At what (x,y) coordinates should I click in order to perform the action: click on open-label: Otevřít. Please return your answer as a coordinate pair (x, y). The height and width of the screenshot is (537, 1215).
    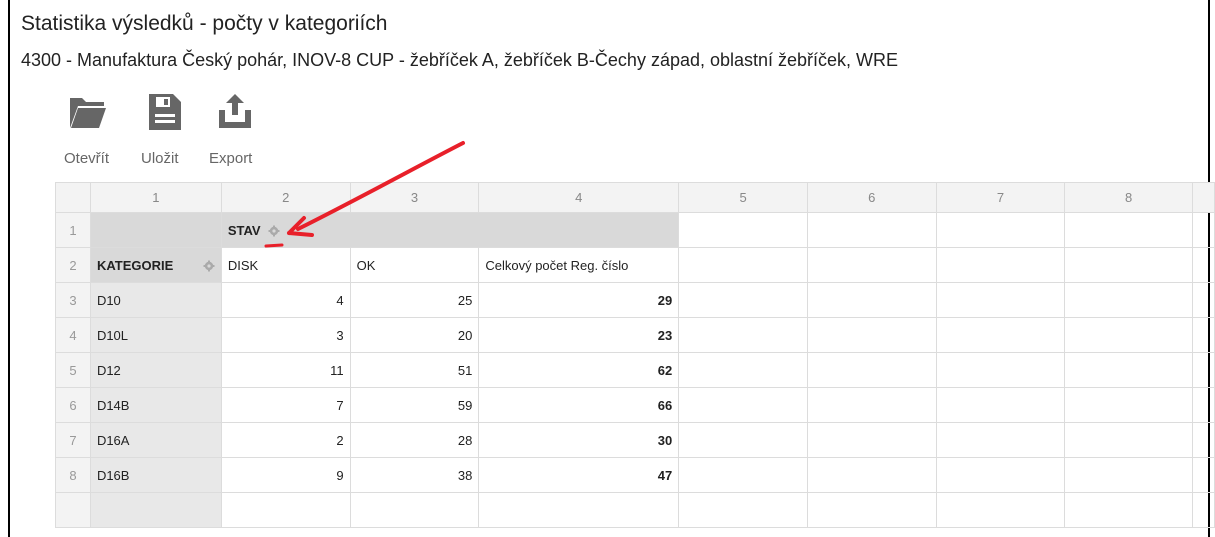
    Looking at the image, I should click on (87, 158).